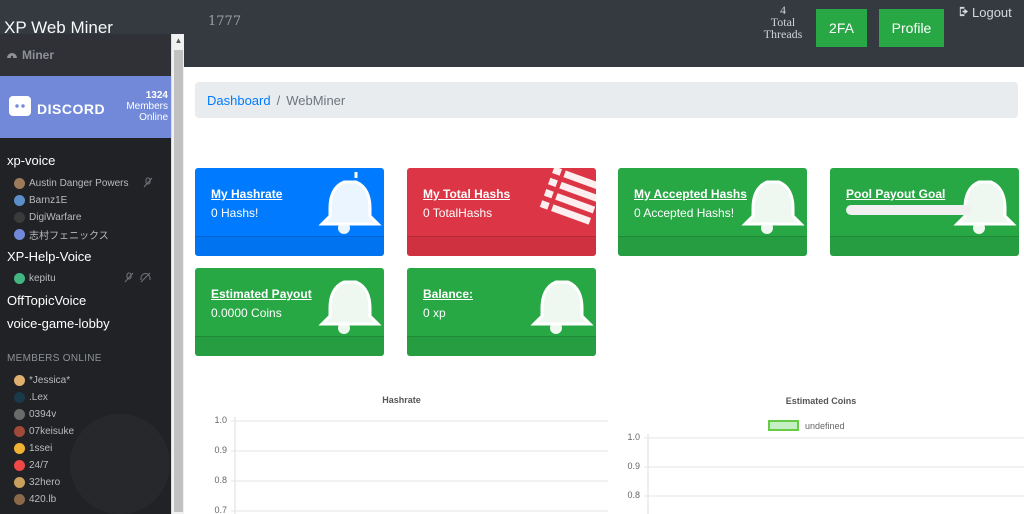 This screenshot has width=1024, height=514. I want to click on logout-label: Logout, so click(992, 12).